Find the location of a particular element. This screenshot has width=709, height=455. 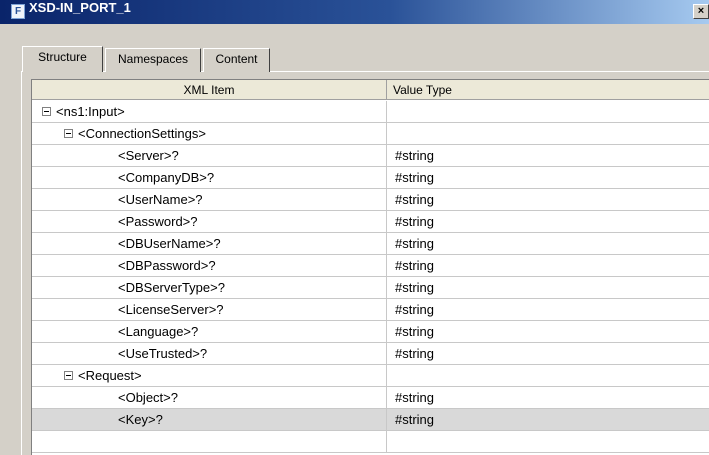

table-row: <DBServerType>? #string is located at coordinates (370, 288).